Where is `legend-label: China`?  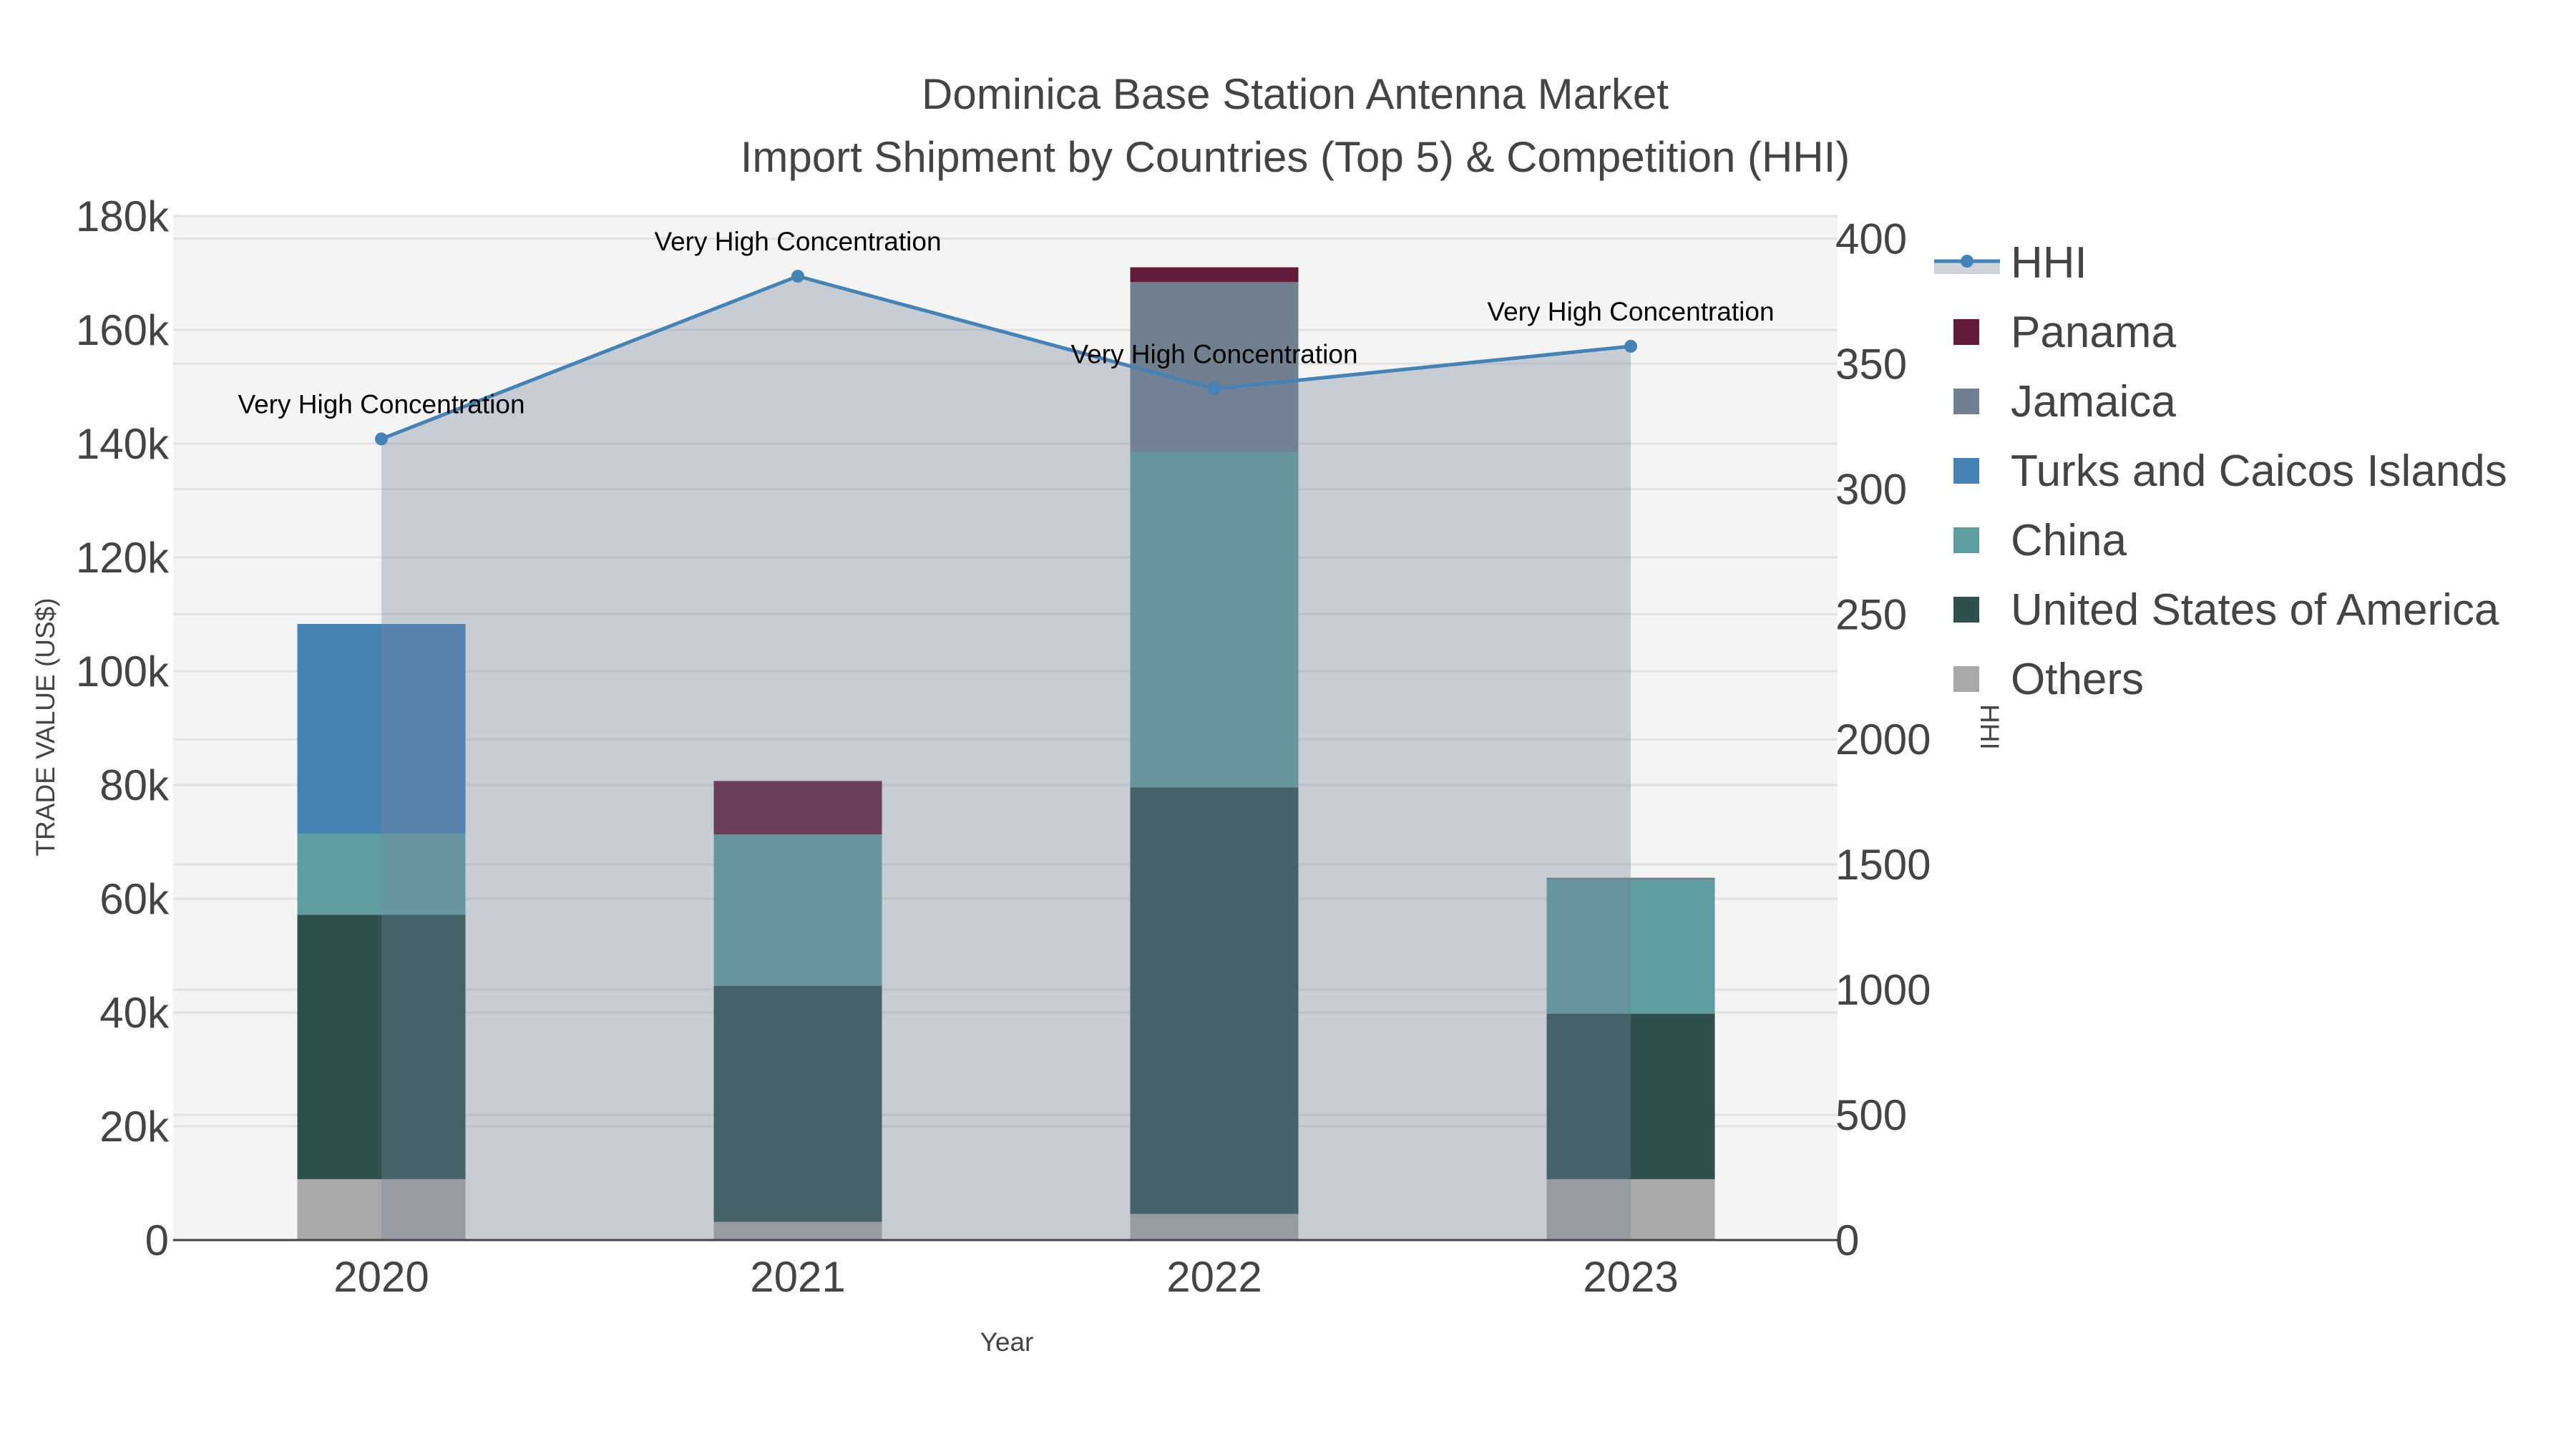 legend-label: China is located at coordinates (2069, 540).